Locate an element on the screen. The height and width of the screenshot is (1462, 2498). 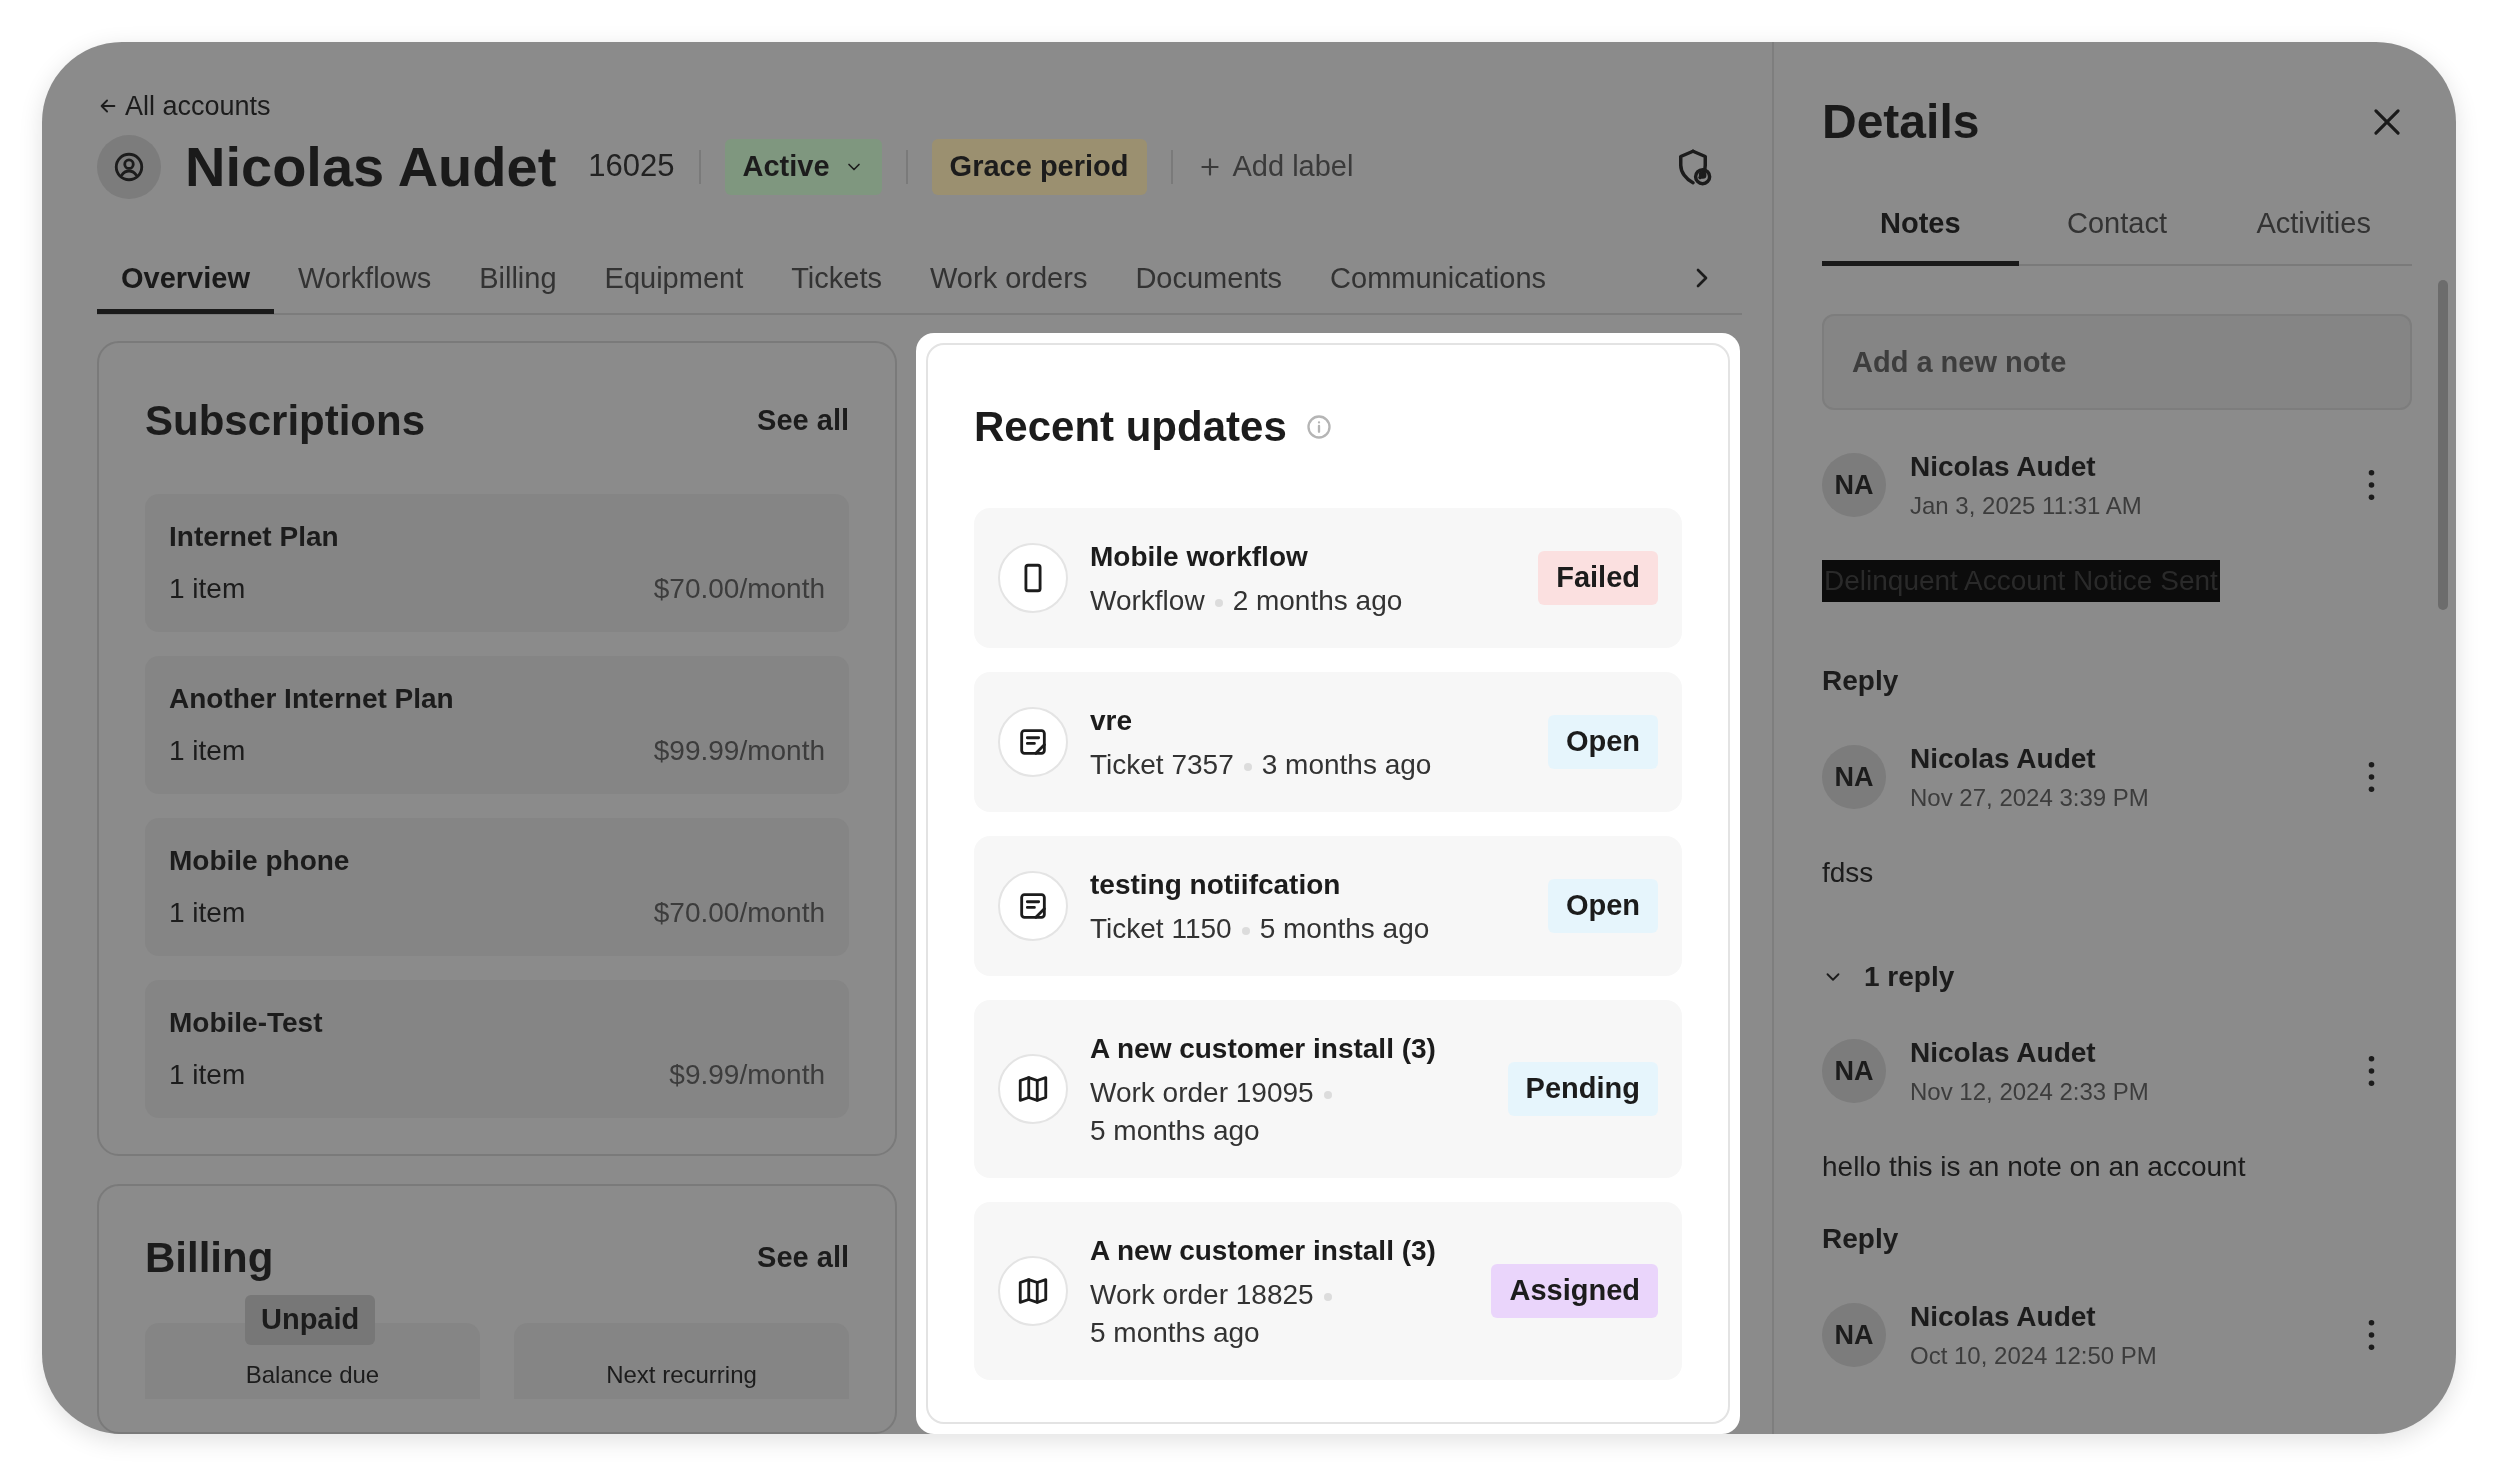
tab: Tickets is located at coordinates (836, 278).